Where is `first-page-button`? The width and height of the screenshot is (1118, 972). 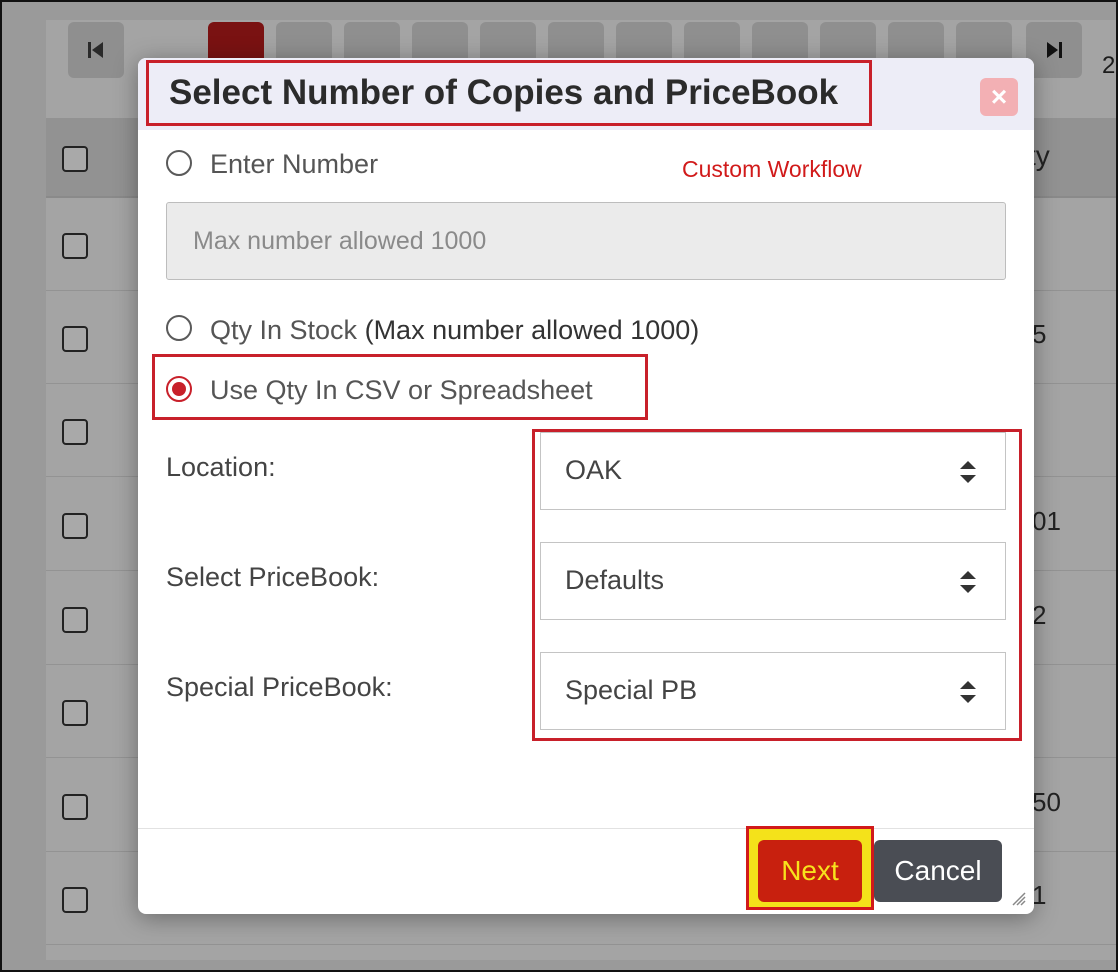 first-page-button is located at coordinates (96, 50).